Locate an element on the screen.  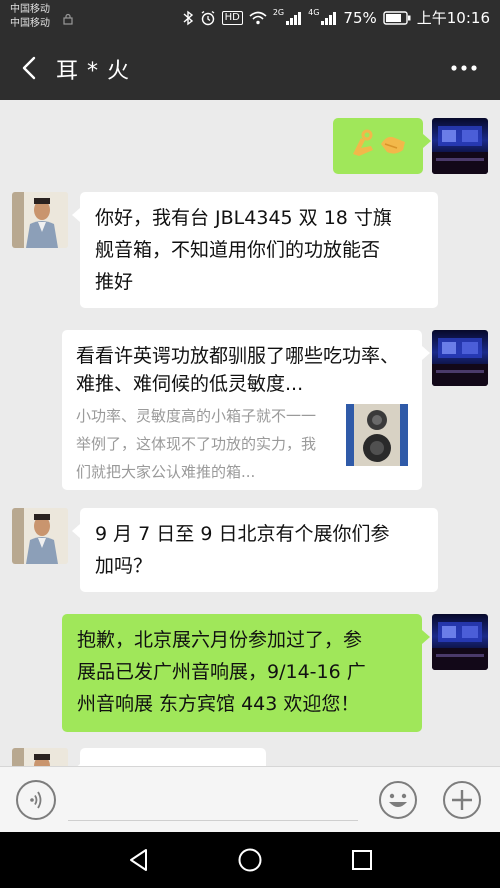
lock-icon is located at coordinates (68, 19).